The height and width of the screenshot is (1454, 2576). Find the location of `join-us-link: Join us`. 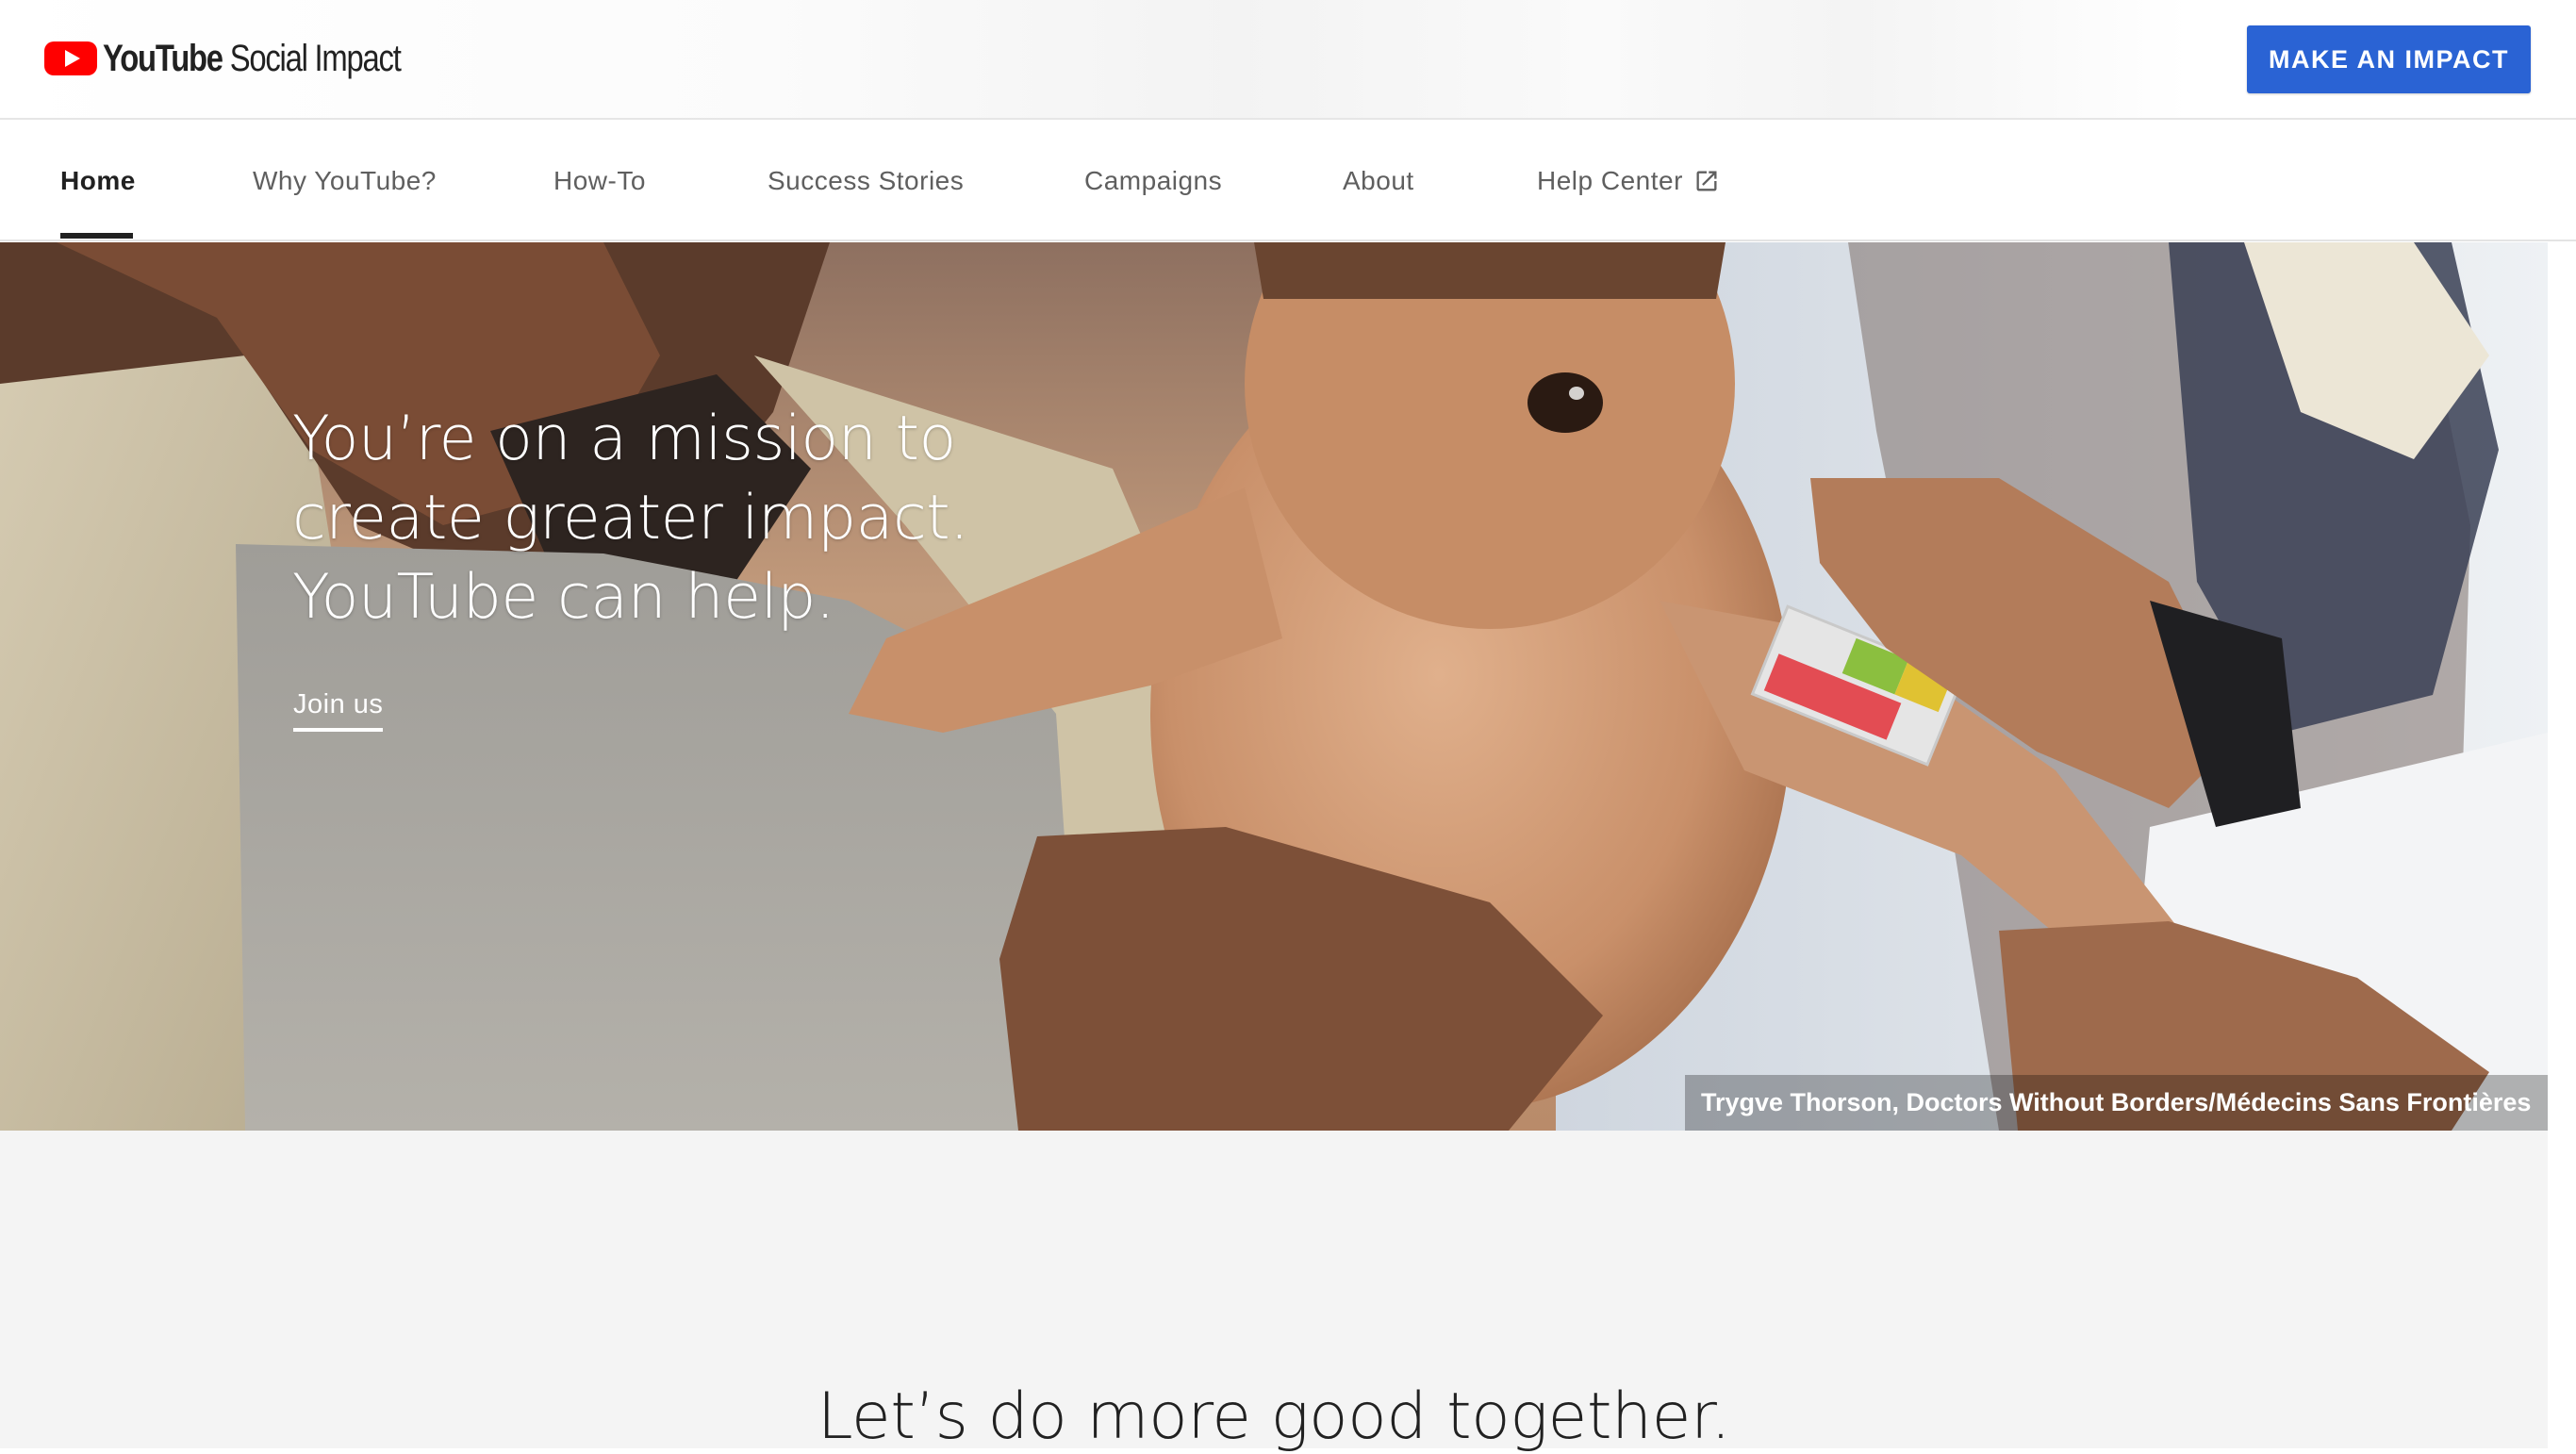

join-us-link: Join us is located at coordinates (338, 710).